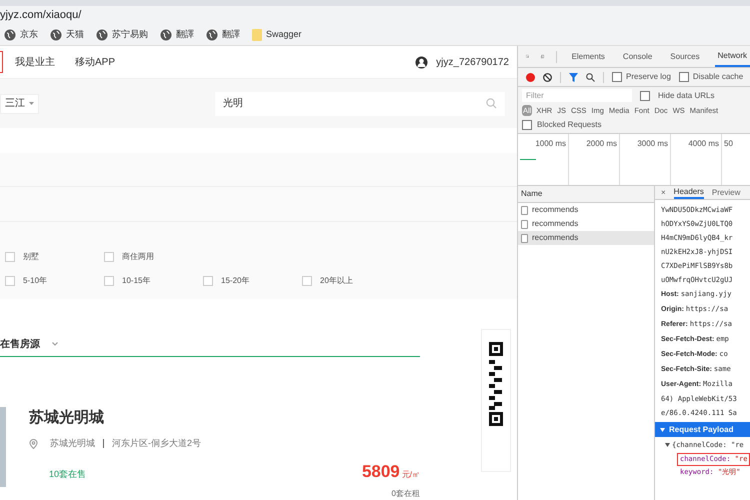 The image size is (750, 500). What do you see at coordinates (157, 443) in the screenshot?
I see `listing-address: 河东片区-侗乡大道2号` at bounding box center [157, 443].